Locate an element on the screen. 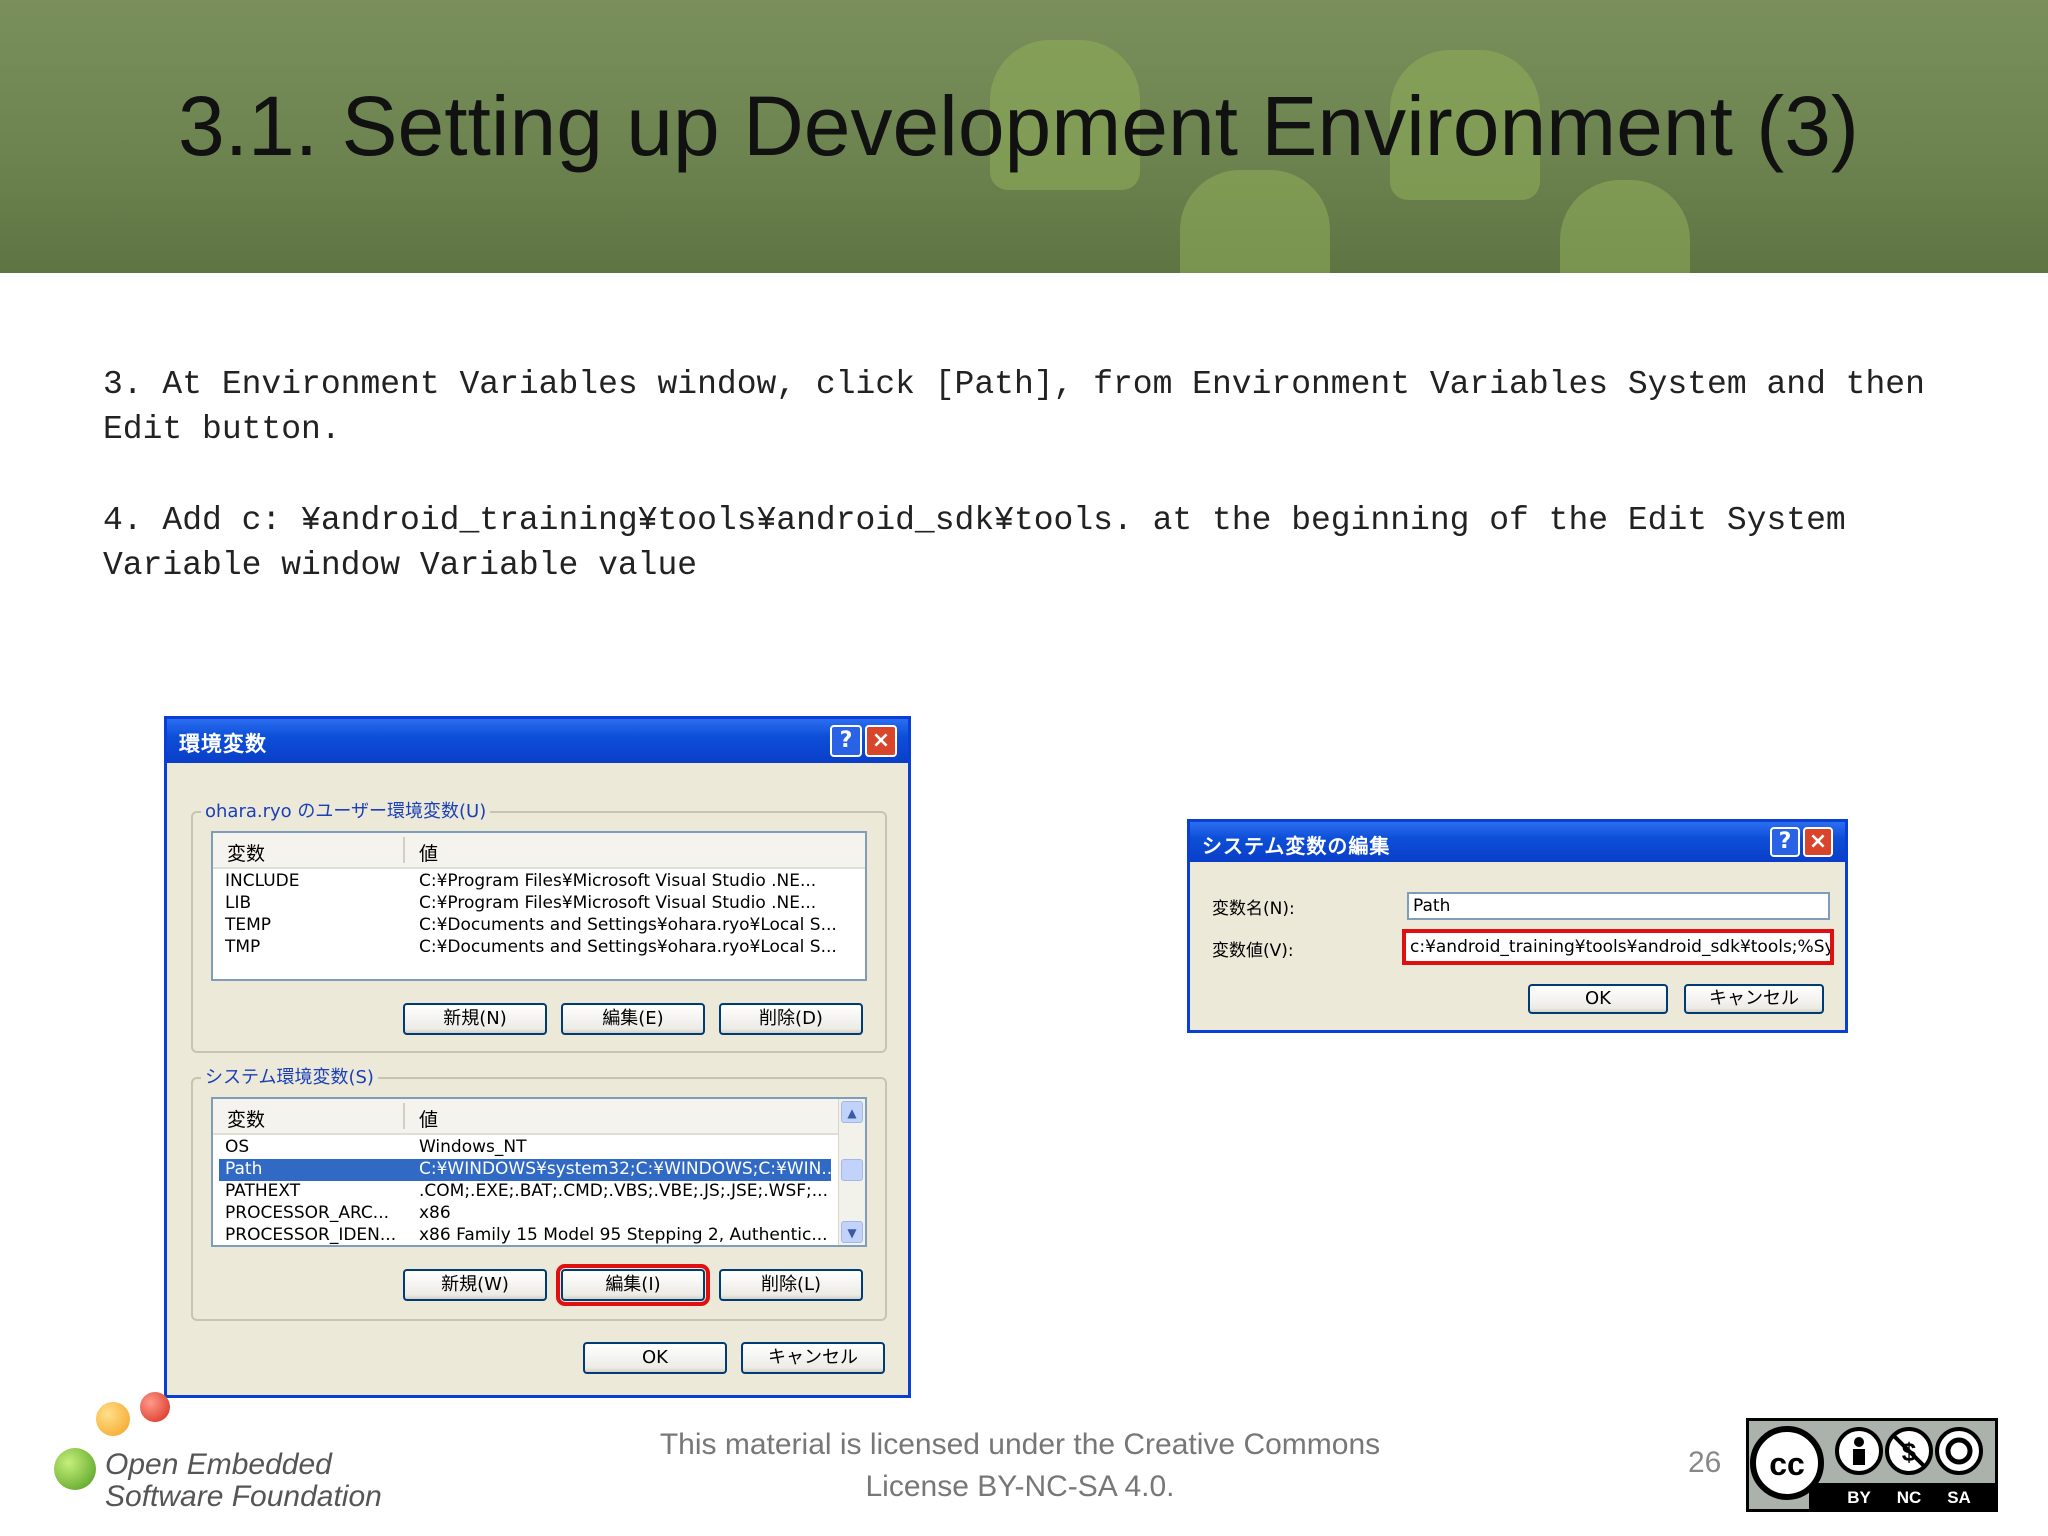  system-new-button: 新規(W) is located at coordinates (475, 1285).